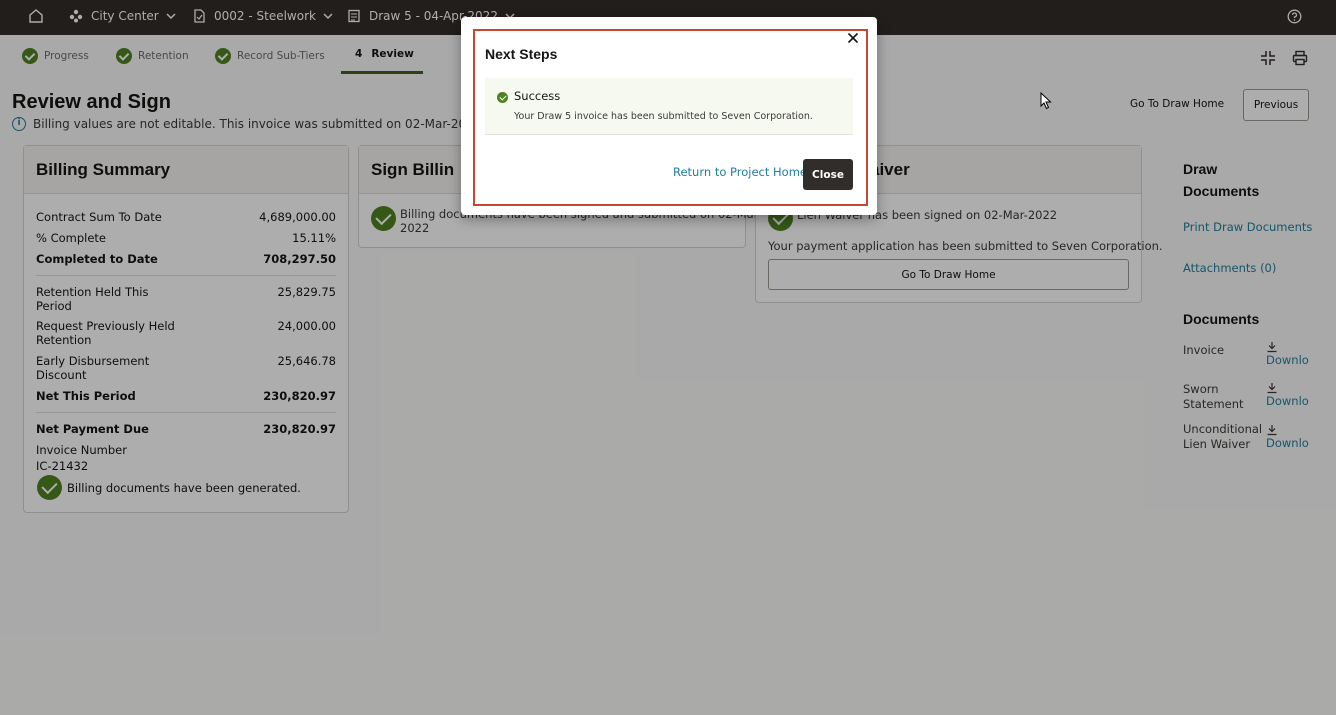  I want to click on success-icon, so click(502, 97).